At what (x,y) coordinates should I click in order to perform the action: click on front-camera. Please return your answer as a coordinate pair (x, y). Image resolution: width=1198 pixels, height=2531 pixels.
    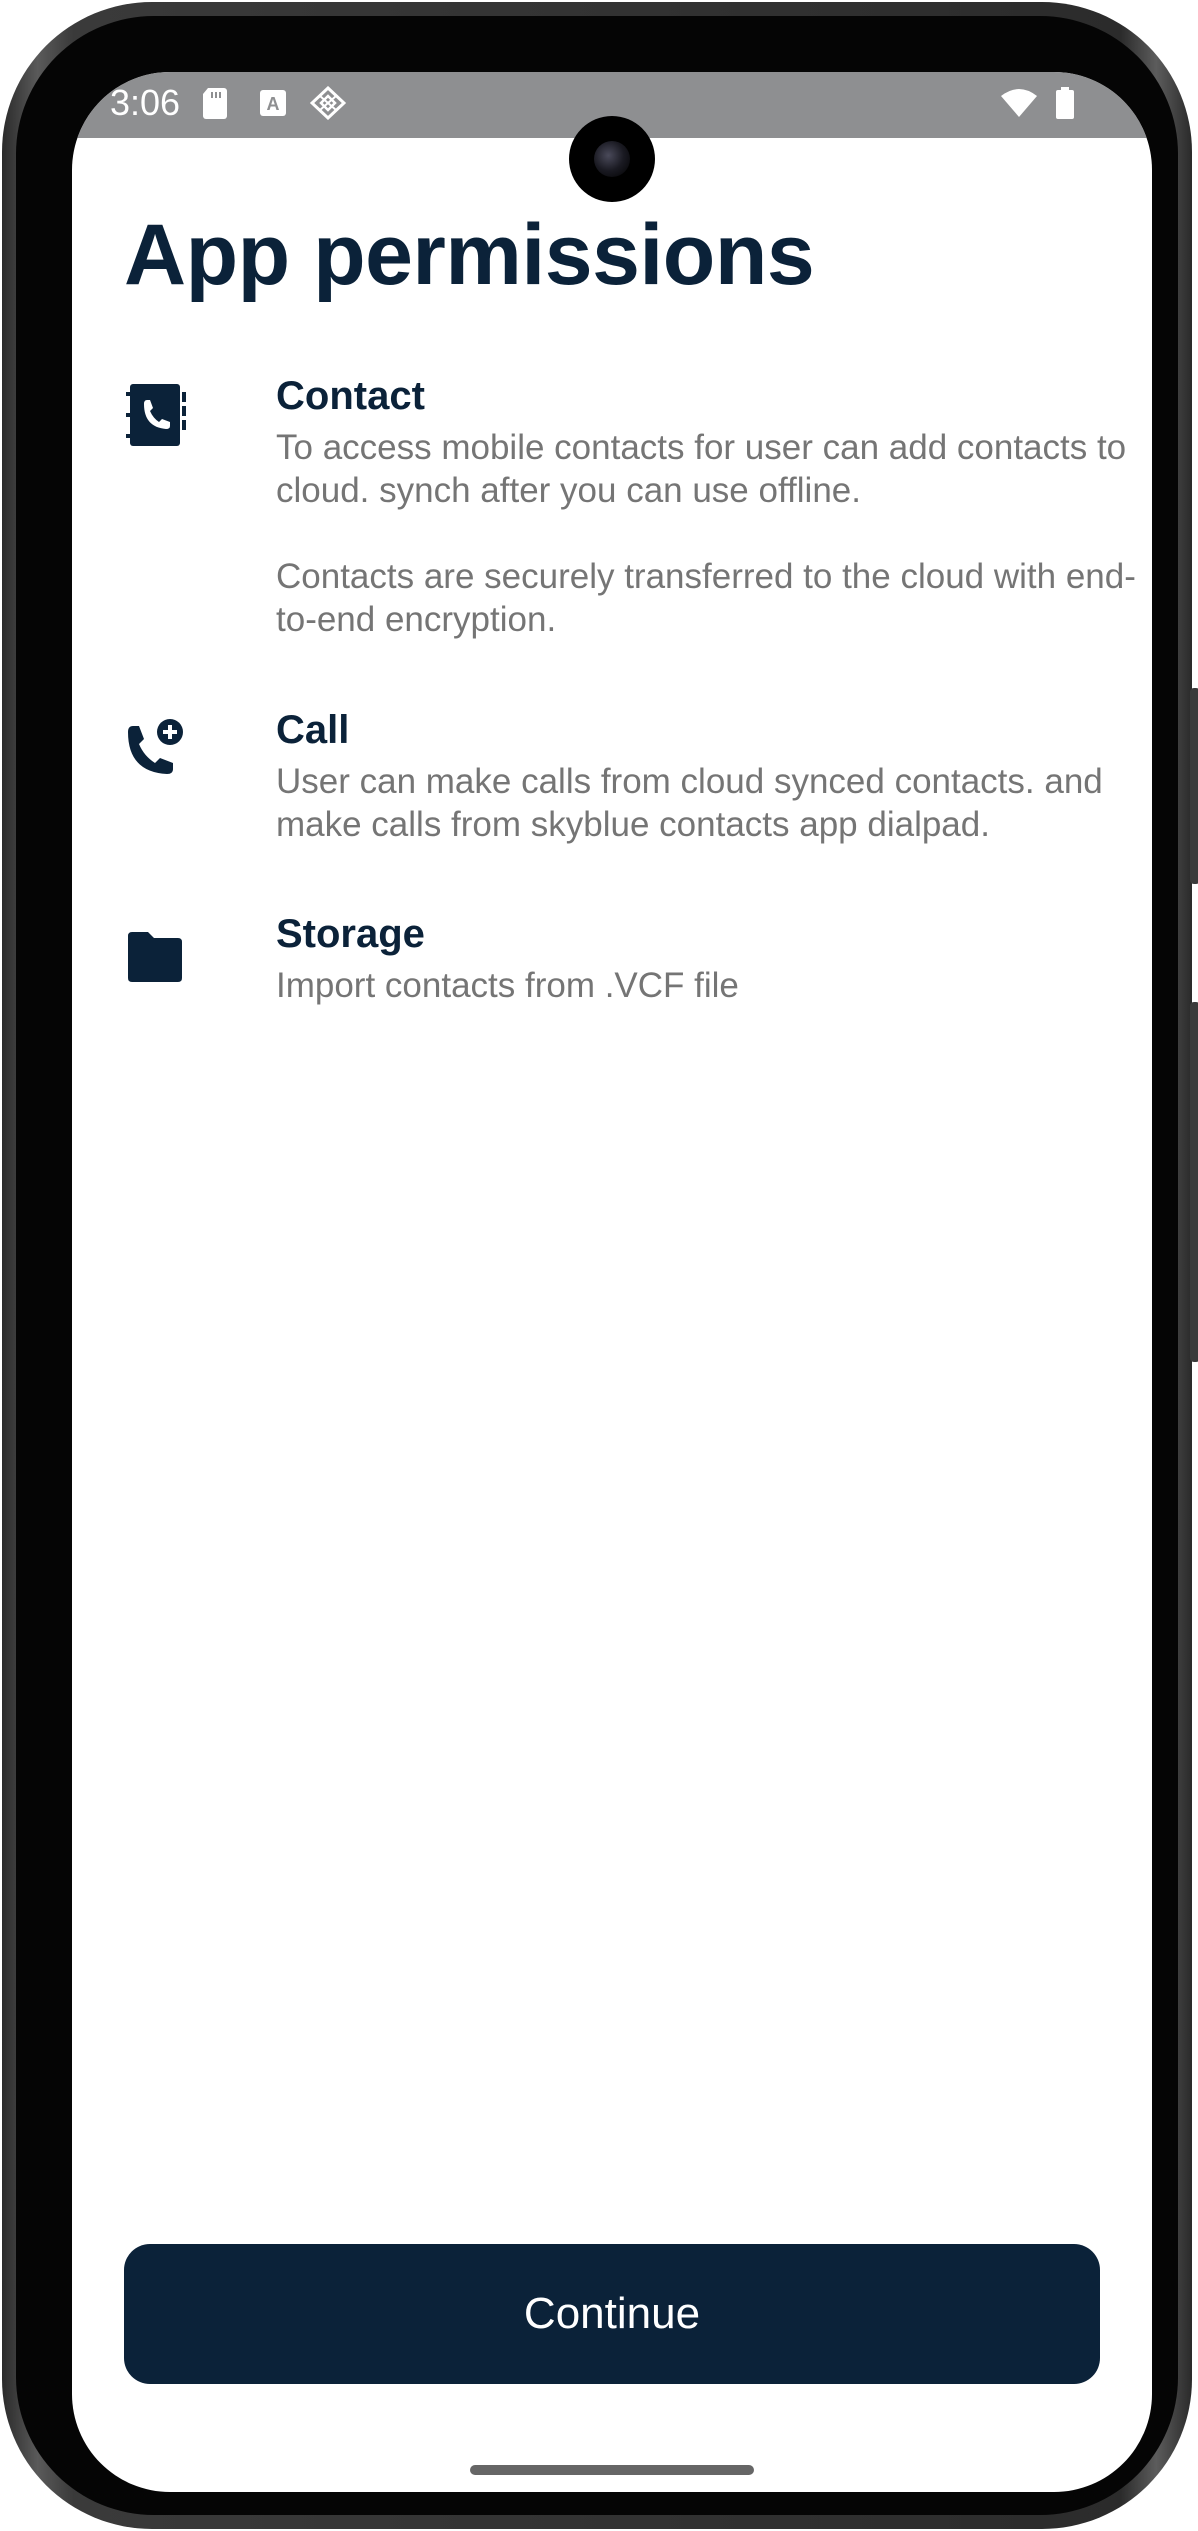
    Looking at the image, I should click on (612, 159).